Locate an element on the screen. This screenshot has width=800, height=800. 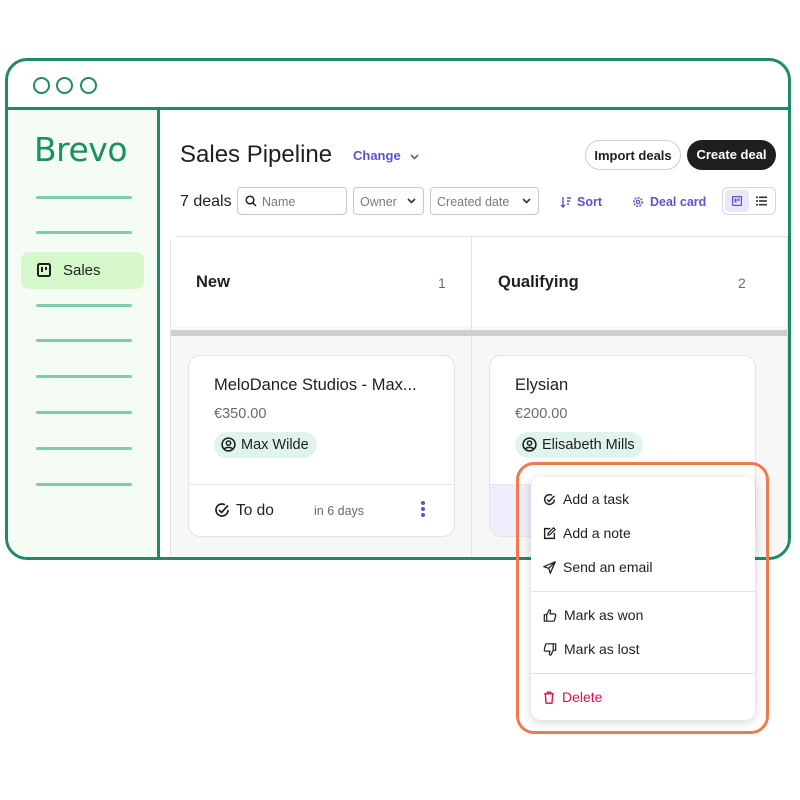
menu-item-add-note: Add a note is located at coordinates (587, 533).